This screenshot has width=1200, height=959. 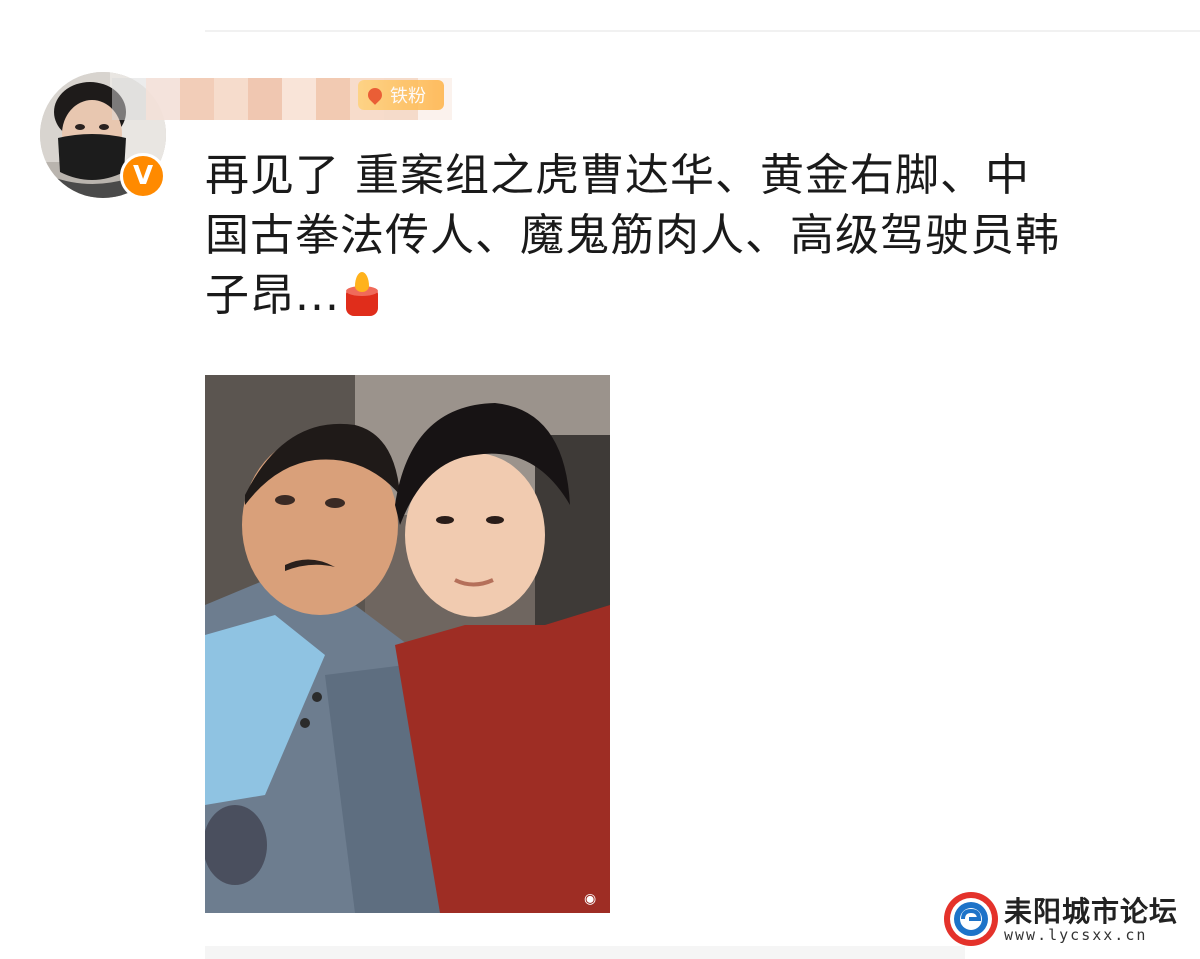 I want to click on forum-logo-icon, so click(x=971, y=919).